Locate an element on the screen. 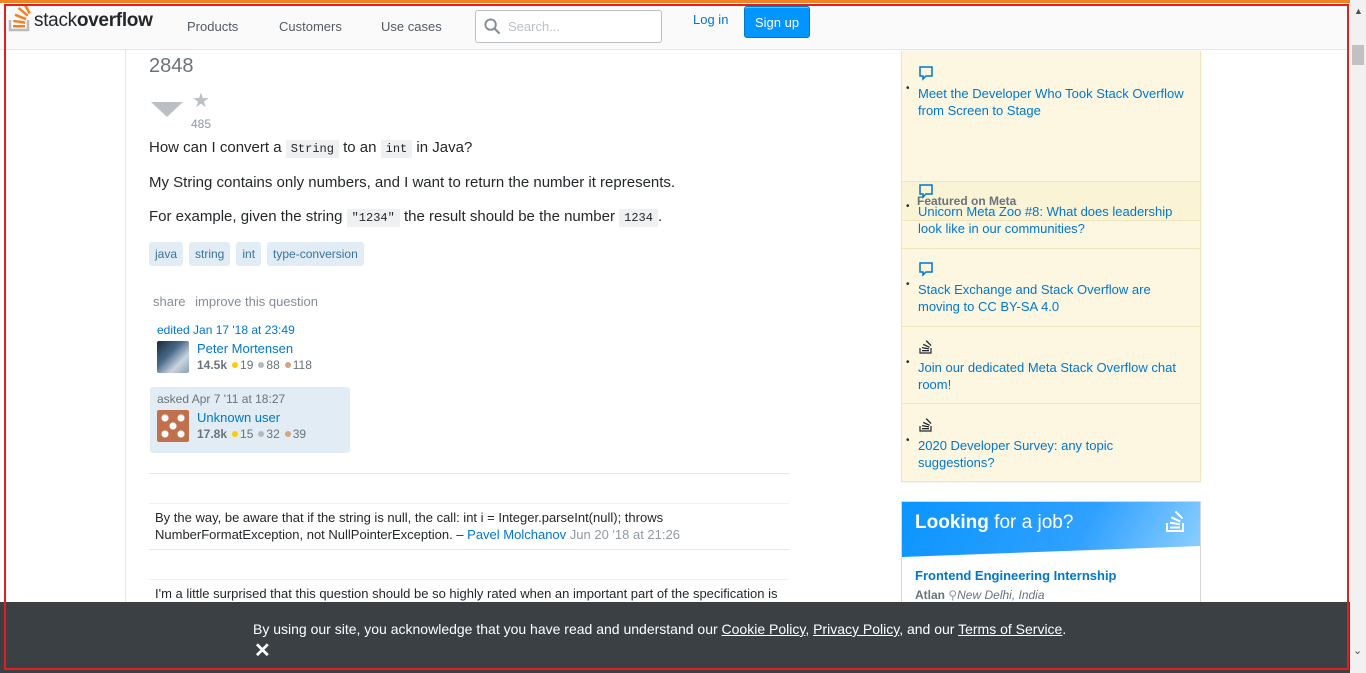 The image size is (1366, 673). favorite-count: 485 is located at coordinates (201, 124).